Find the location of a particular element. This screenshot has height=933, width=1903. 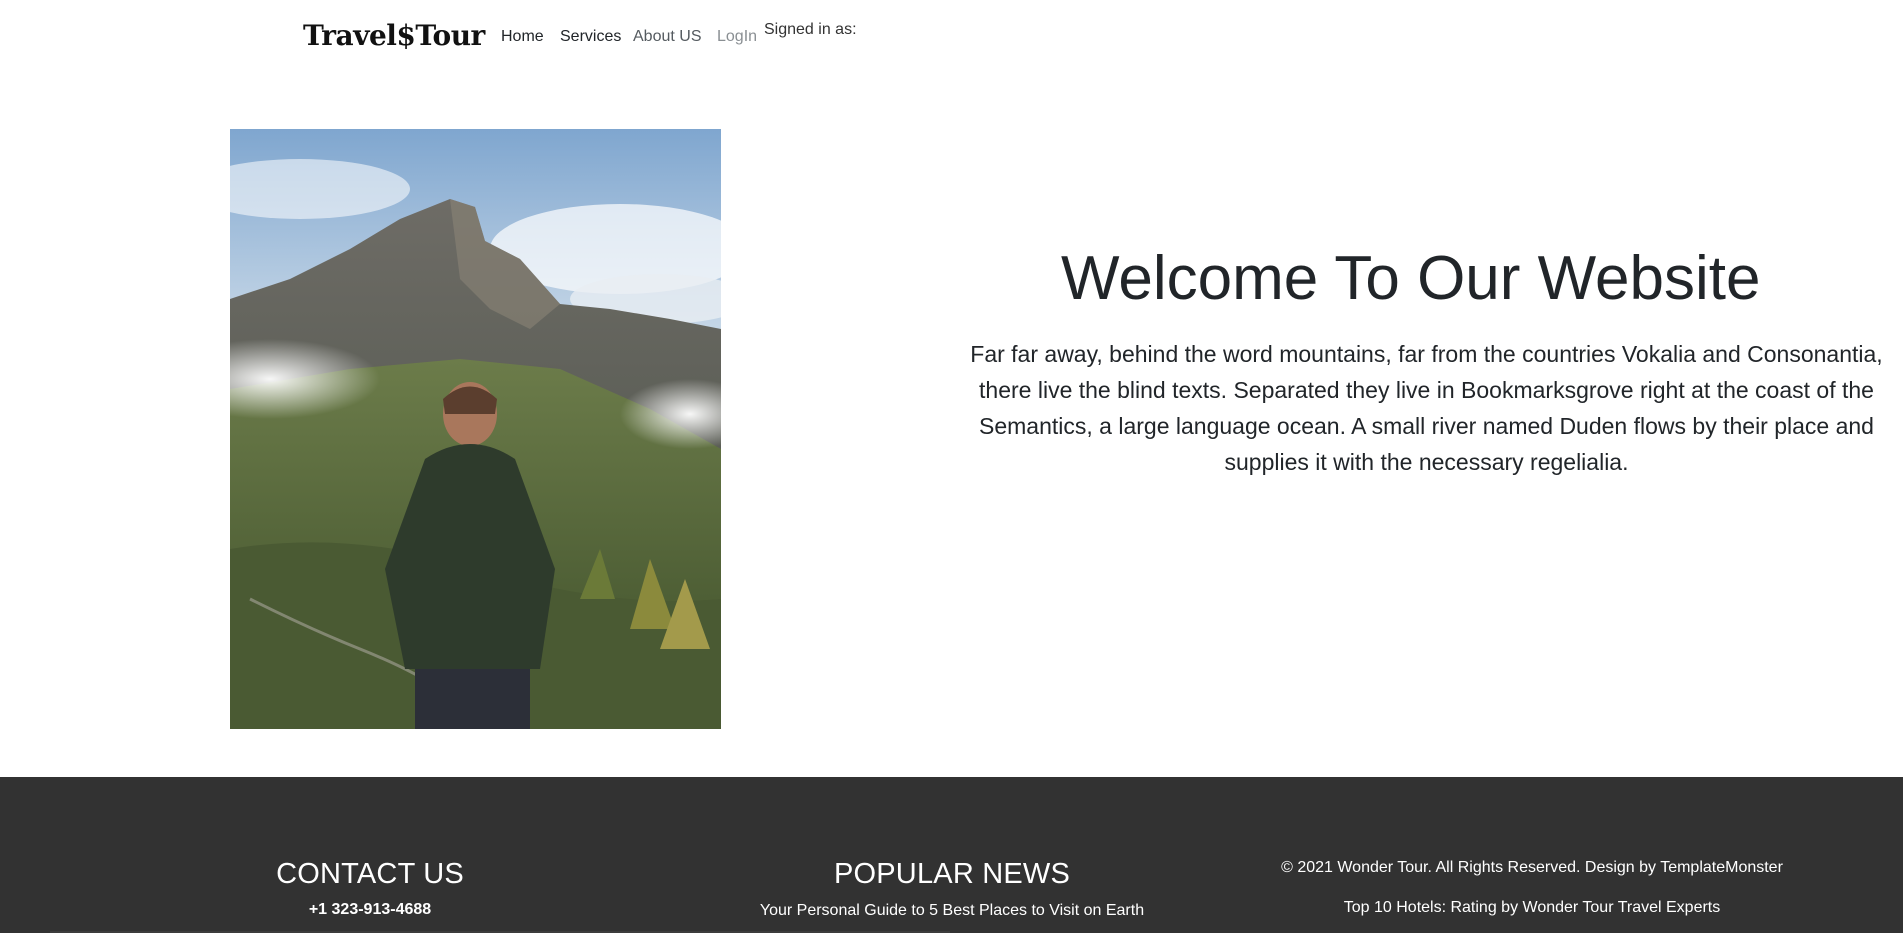

signed-in-label: Signed in as: is located at coordinates (810, 29).